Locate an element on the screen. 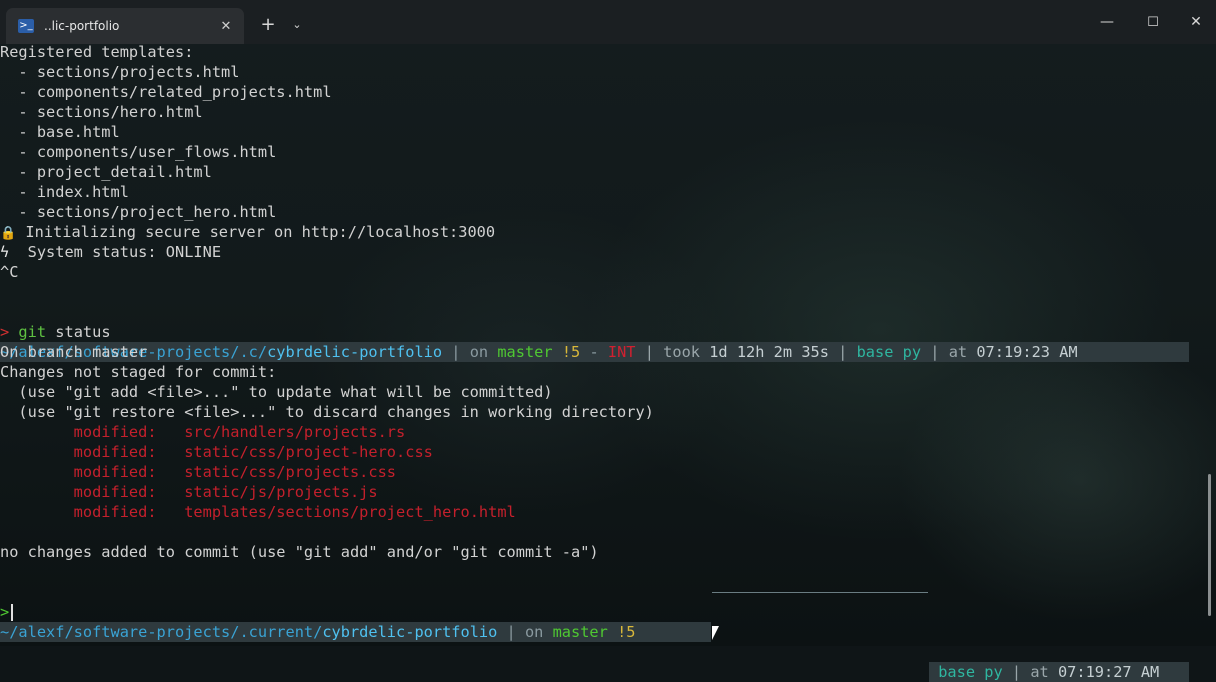 The height and width of the screenshot is (682, 1216). modified-file: static/css/projects.css is located at coordinates (290, 472).